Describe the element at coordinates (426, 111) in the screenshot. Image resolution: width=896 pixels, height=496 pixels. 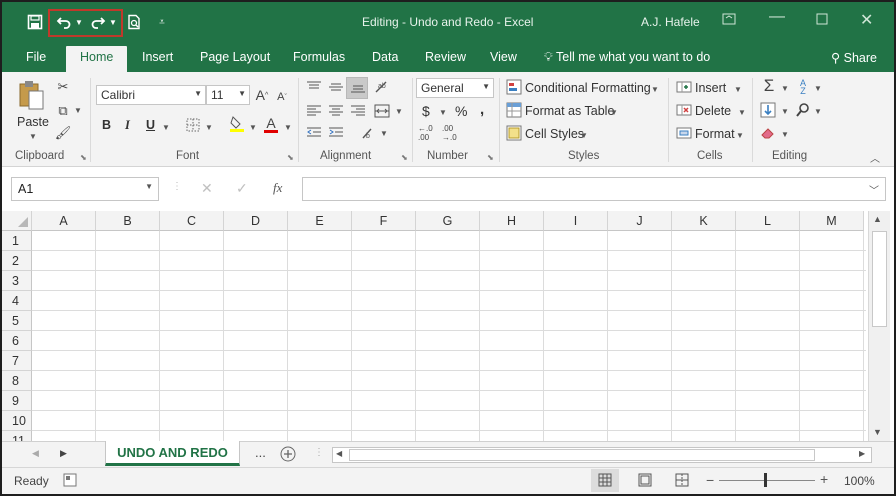
I see `currency-button: $` at that location.